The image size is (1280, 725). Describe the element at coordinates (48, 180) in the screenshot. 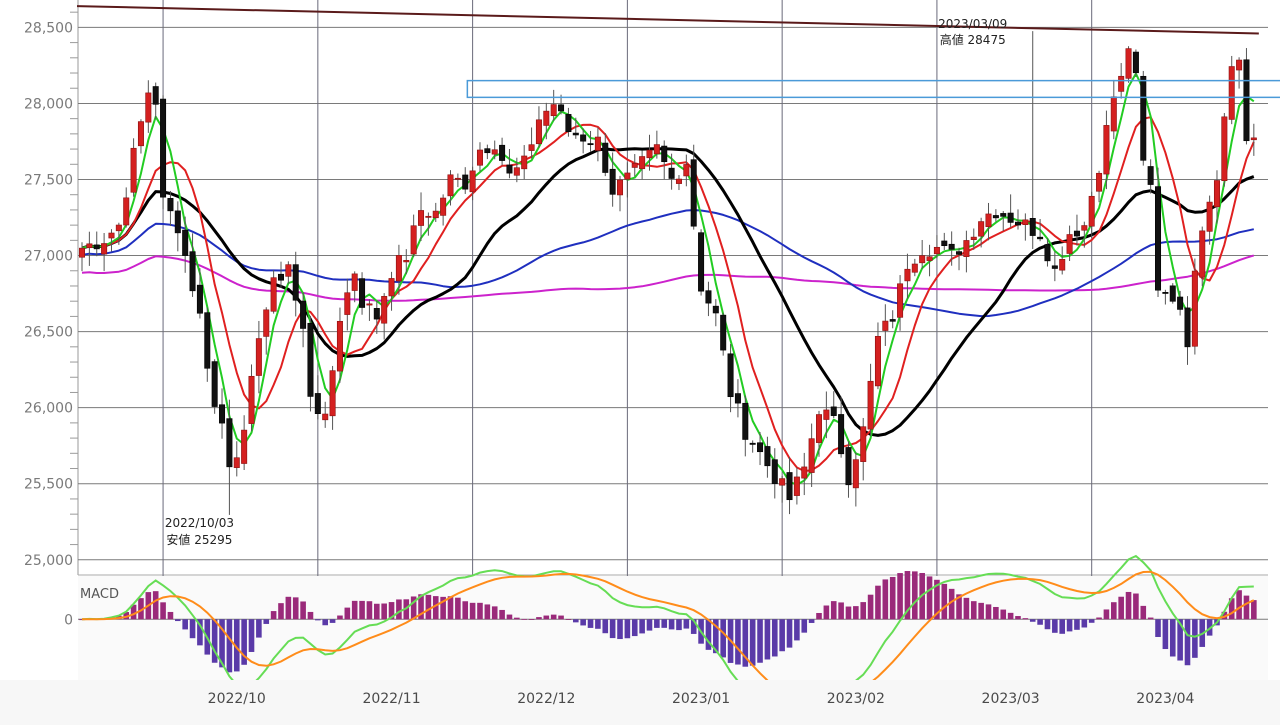

I see `price-tick-label: 27,500` at that location.